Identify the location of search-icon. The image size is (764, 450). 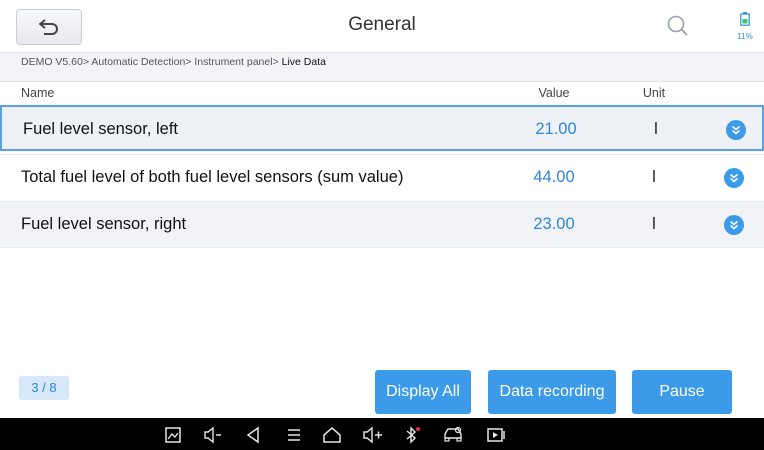
(677, 25).